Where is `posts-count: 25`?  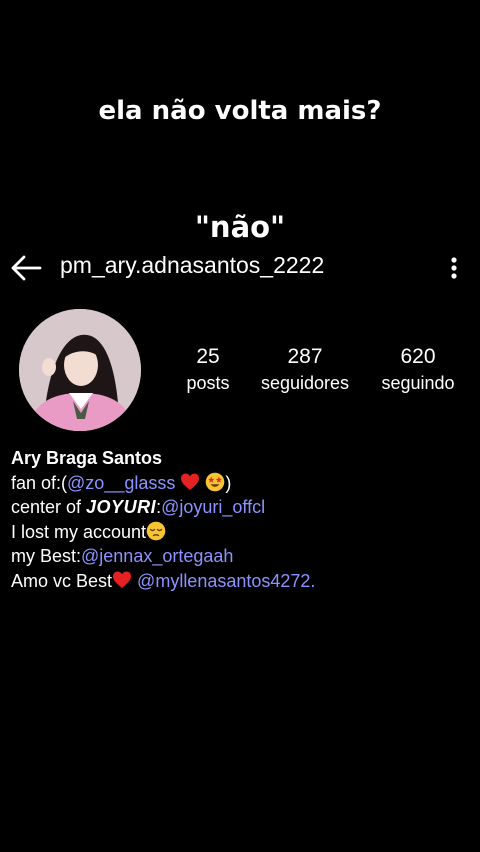 posts-count: 25 is located at coordinates (208, 356).